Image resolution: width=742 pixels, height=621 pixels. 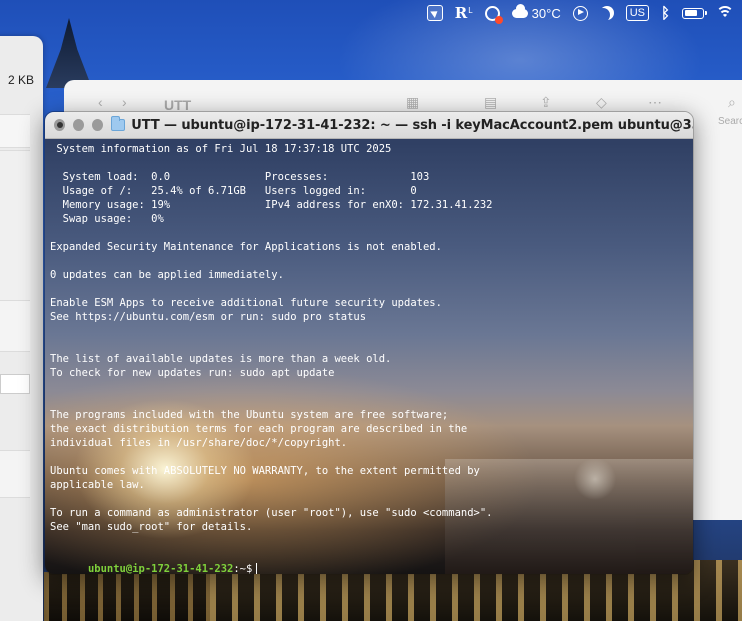 I want to click on moon-icon, so click(x=603, y=15).